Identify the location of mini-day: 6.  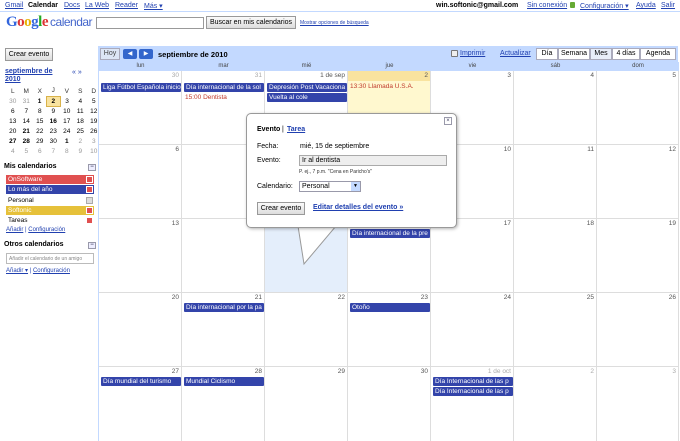
(13, 111).